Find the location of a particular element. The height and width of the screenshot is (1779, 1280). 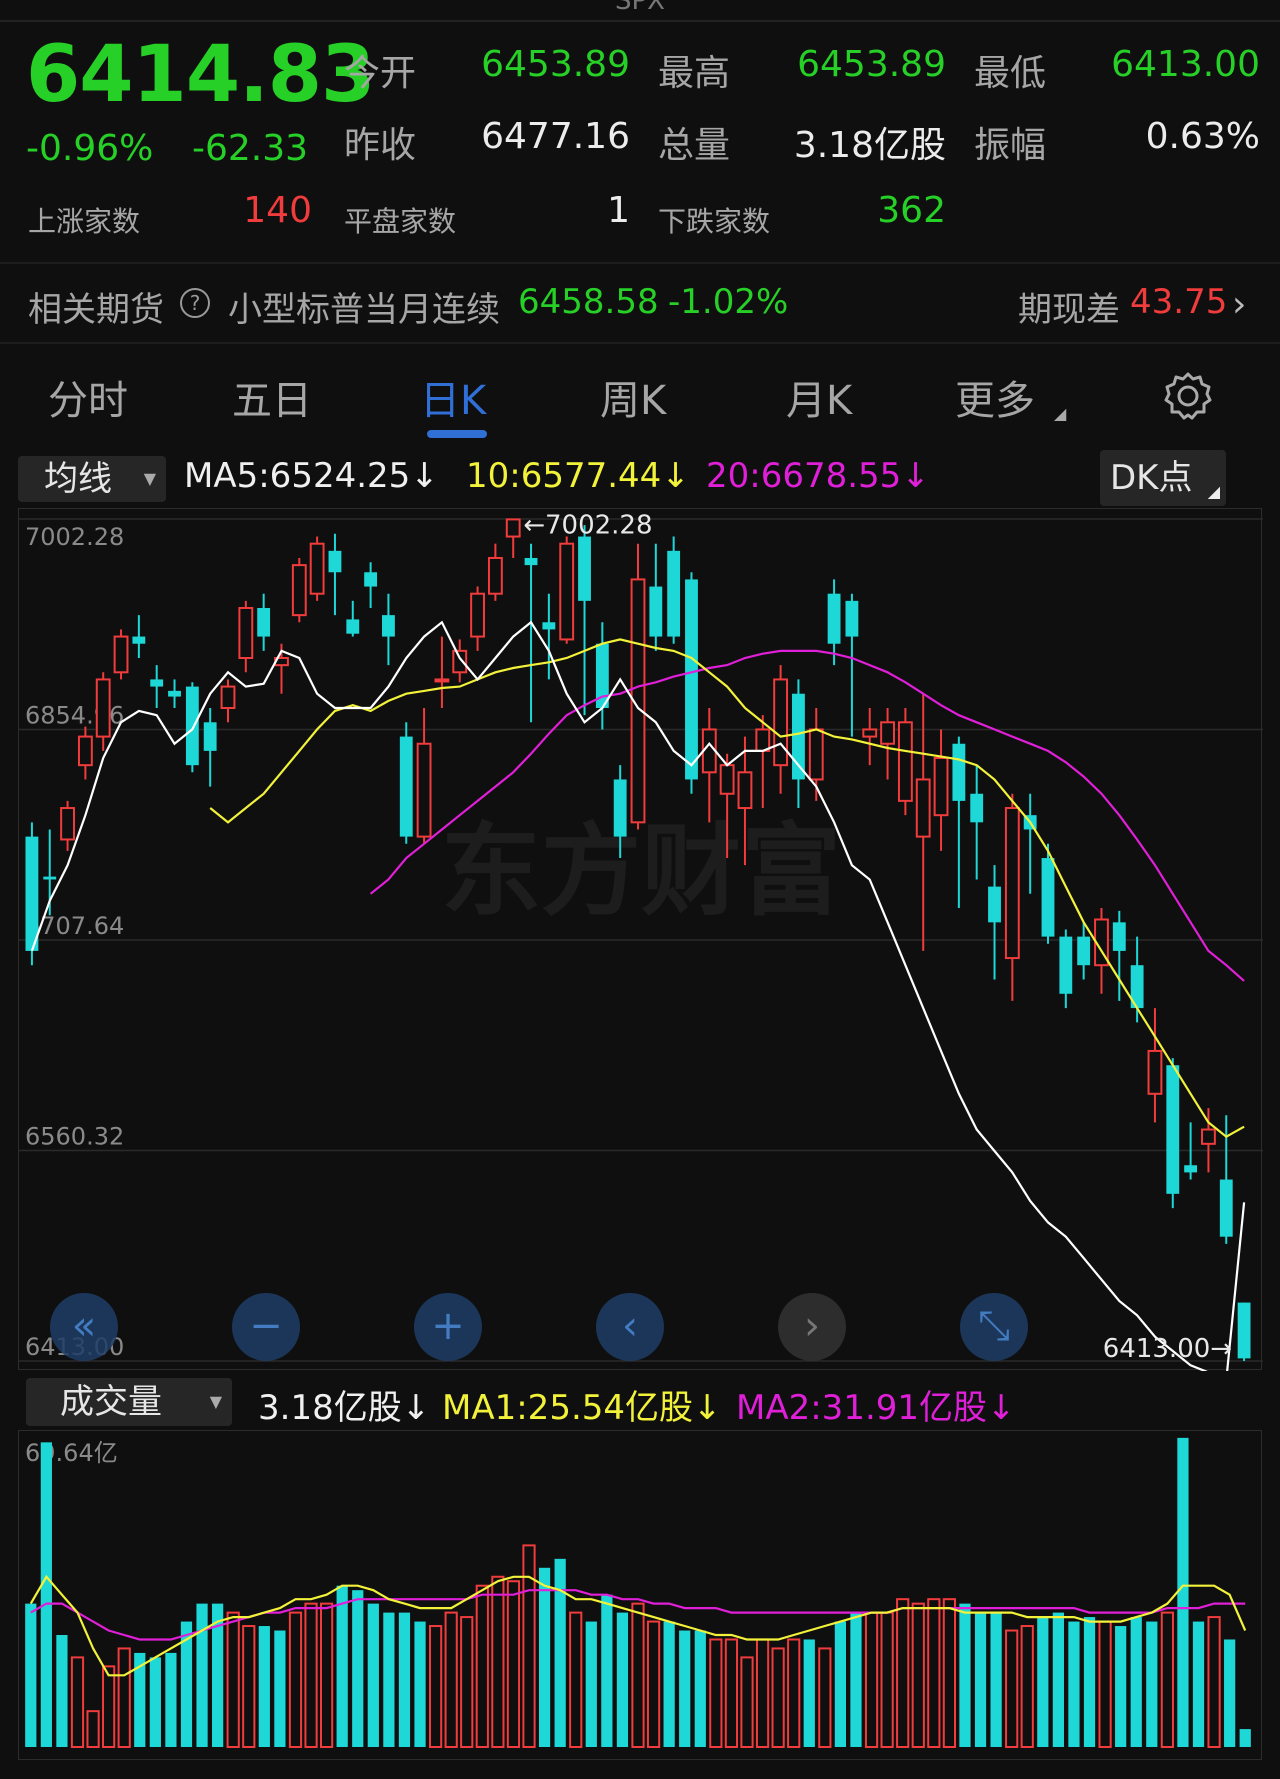

chevron-right-icon: › is located at coordinates (1239, 304).